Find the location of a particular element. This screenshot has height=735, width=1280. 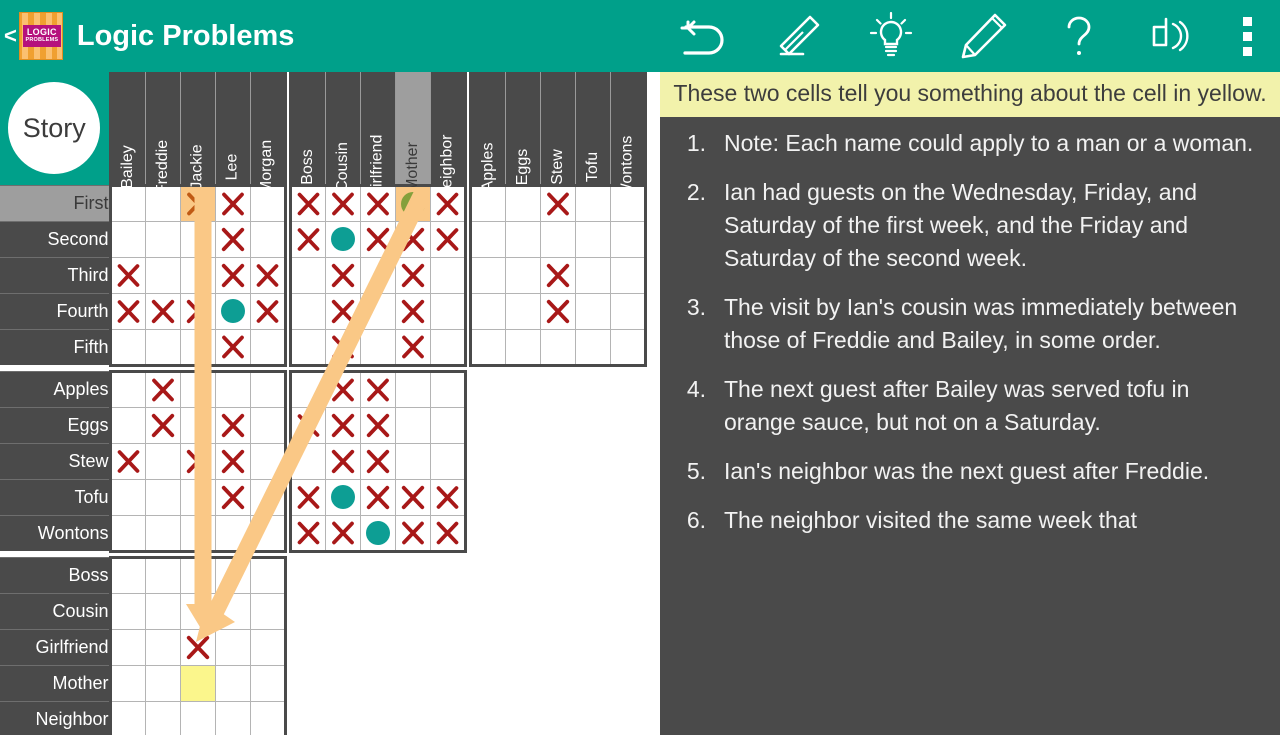

eraser-button is located at coordinates (797, 36).